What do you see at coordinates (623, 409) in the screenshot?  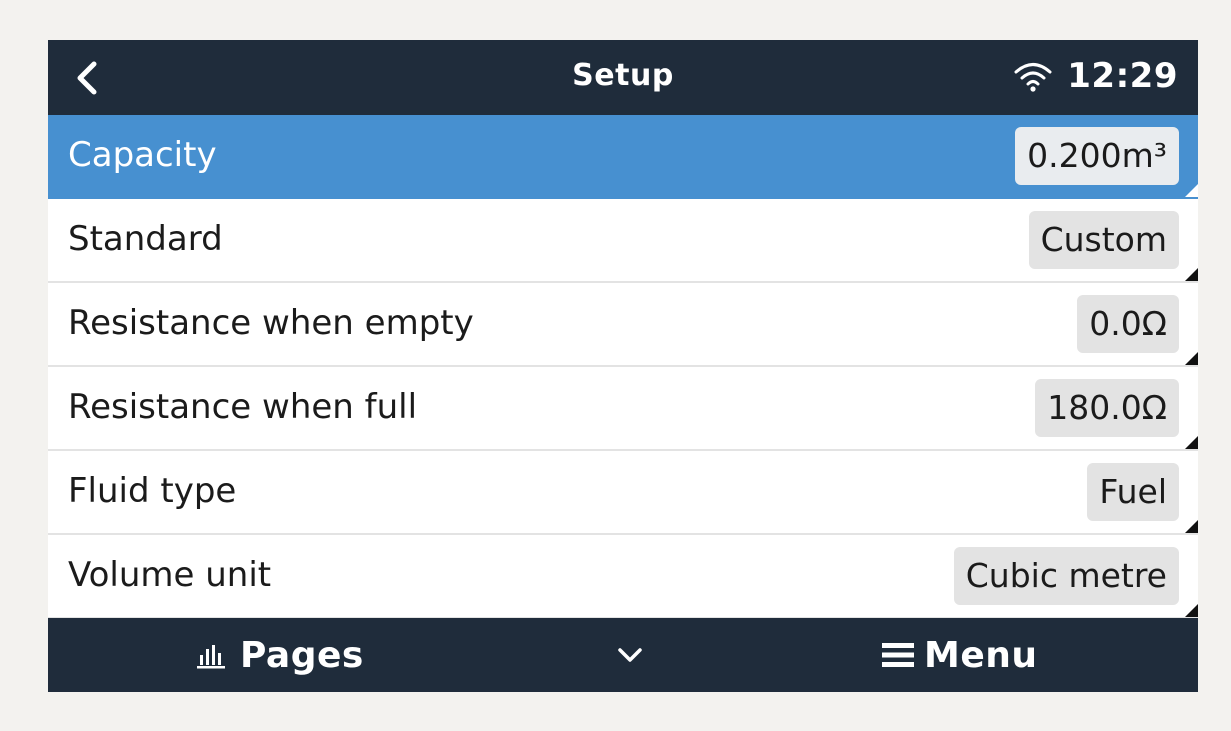 I see `row-resistance-full: Resistance when full 180.0Ω` at bounding box center [623, 409].